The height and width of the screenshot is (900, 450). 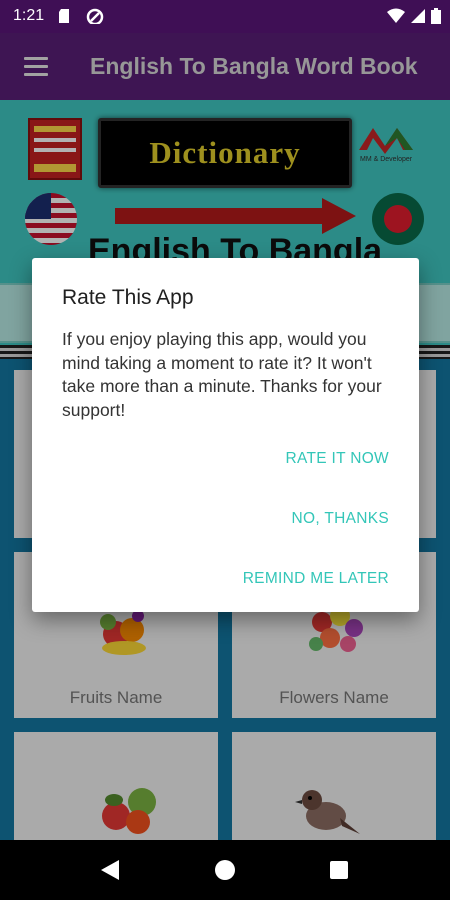 I want to click on status-bar: 1:21, so click(x=225, y=16).